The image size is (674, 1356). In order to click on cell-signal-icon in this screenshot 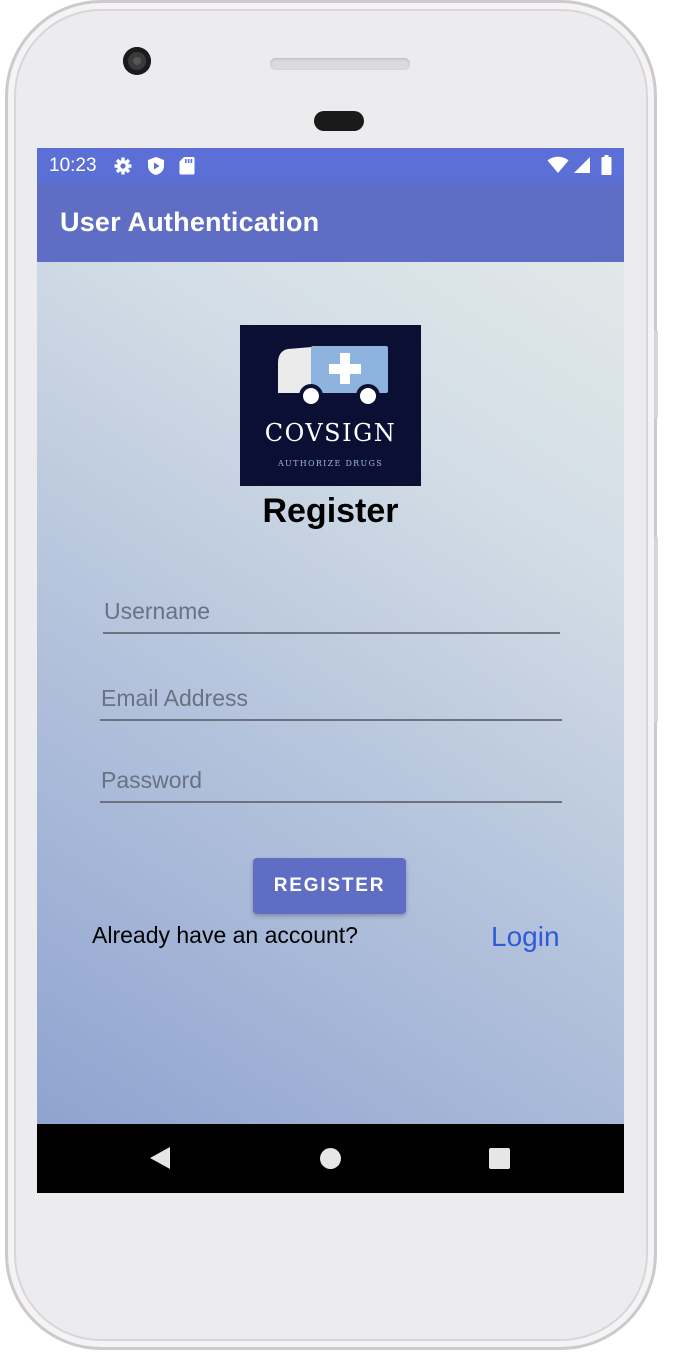, I will do `click(582, 167)`.